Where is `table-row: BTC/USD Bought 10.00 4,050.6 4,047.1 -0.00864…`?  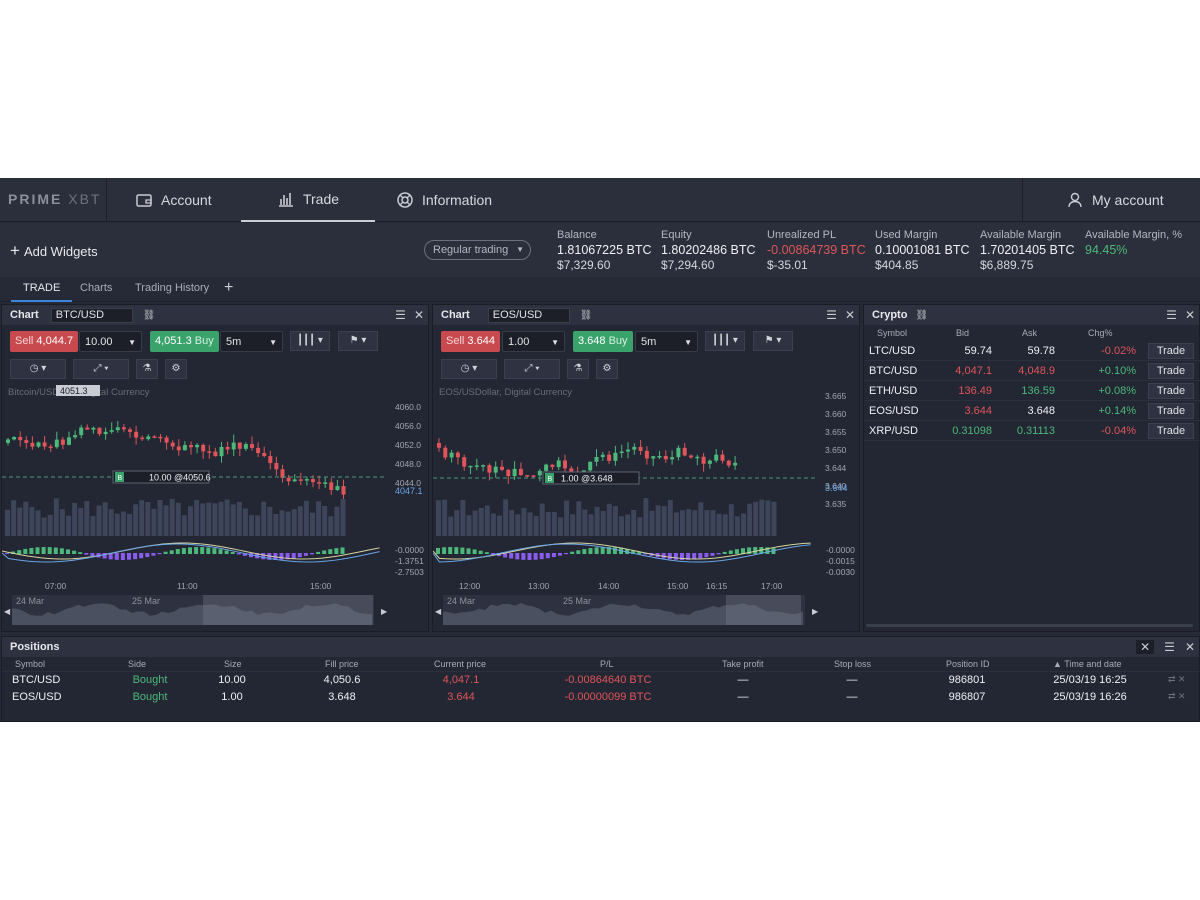 table-row: BTC/USD Bought 10.00 4,050.6 4,047.1 -0.00864… is located at coordinates (601, 680).